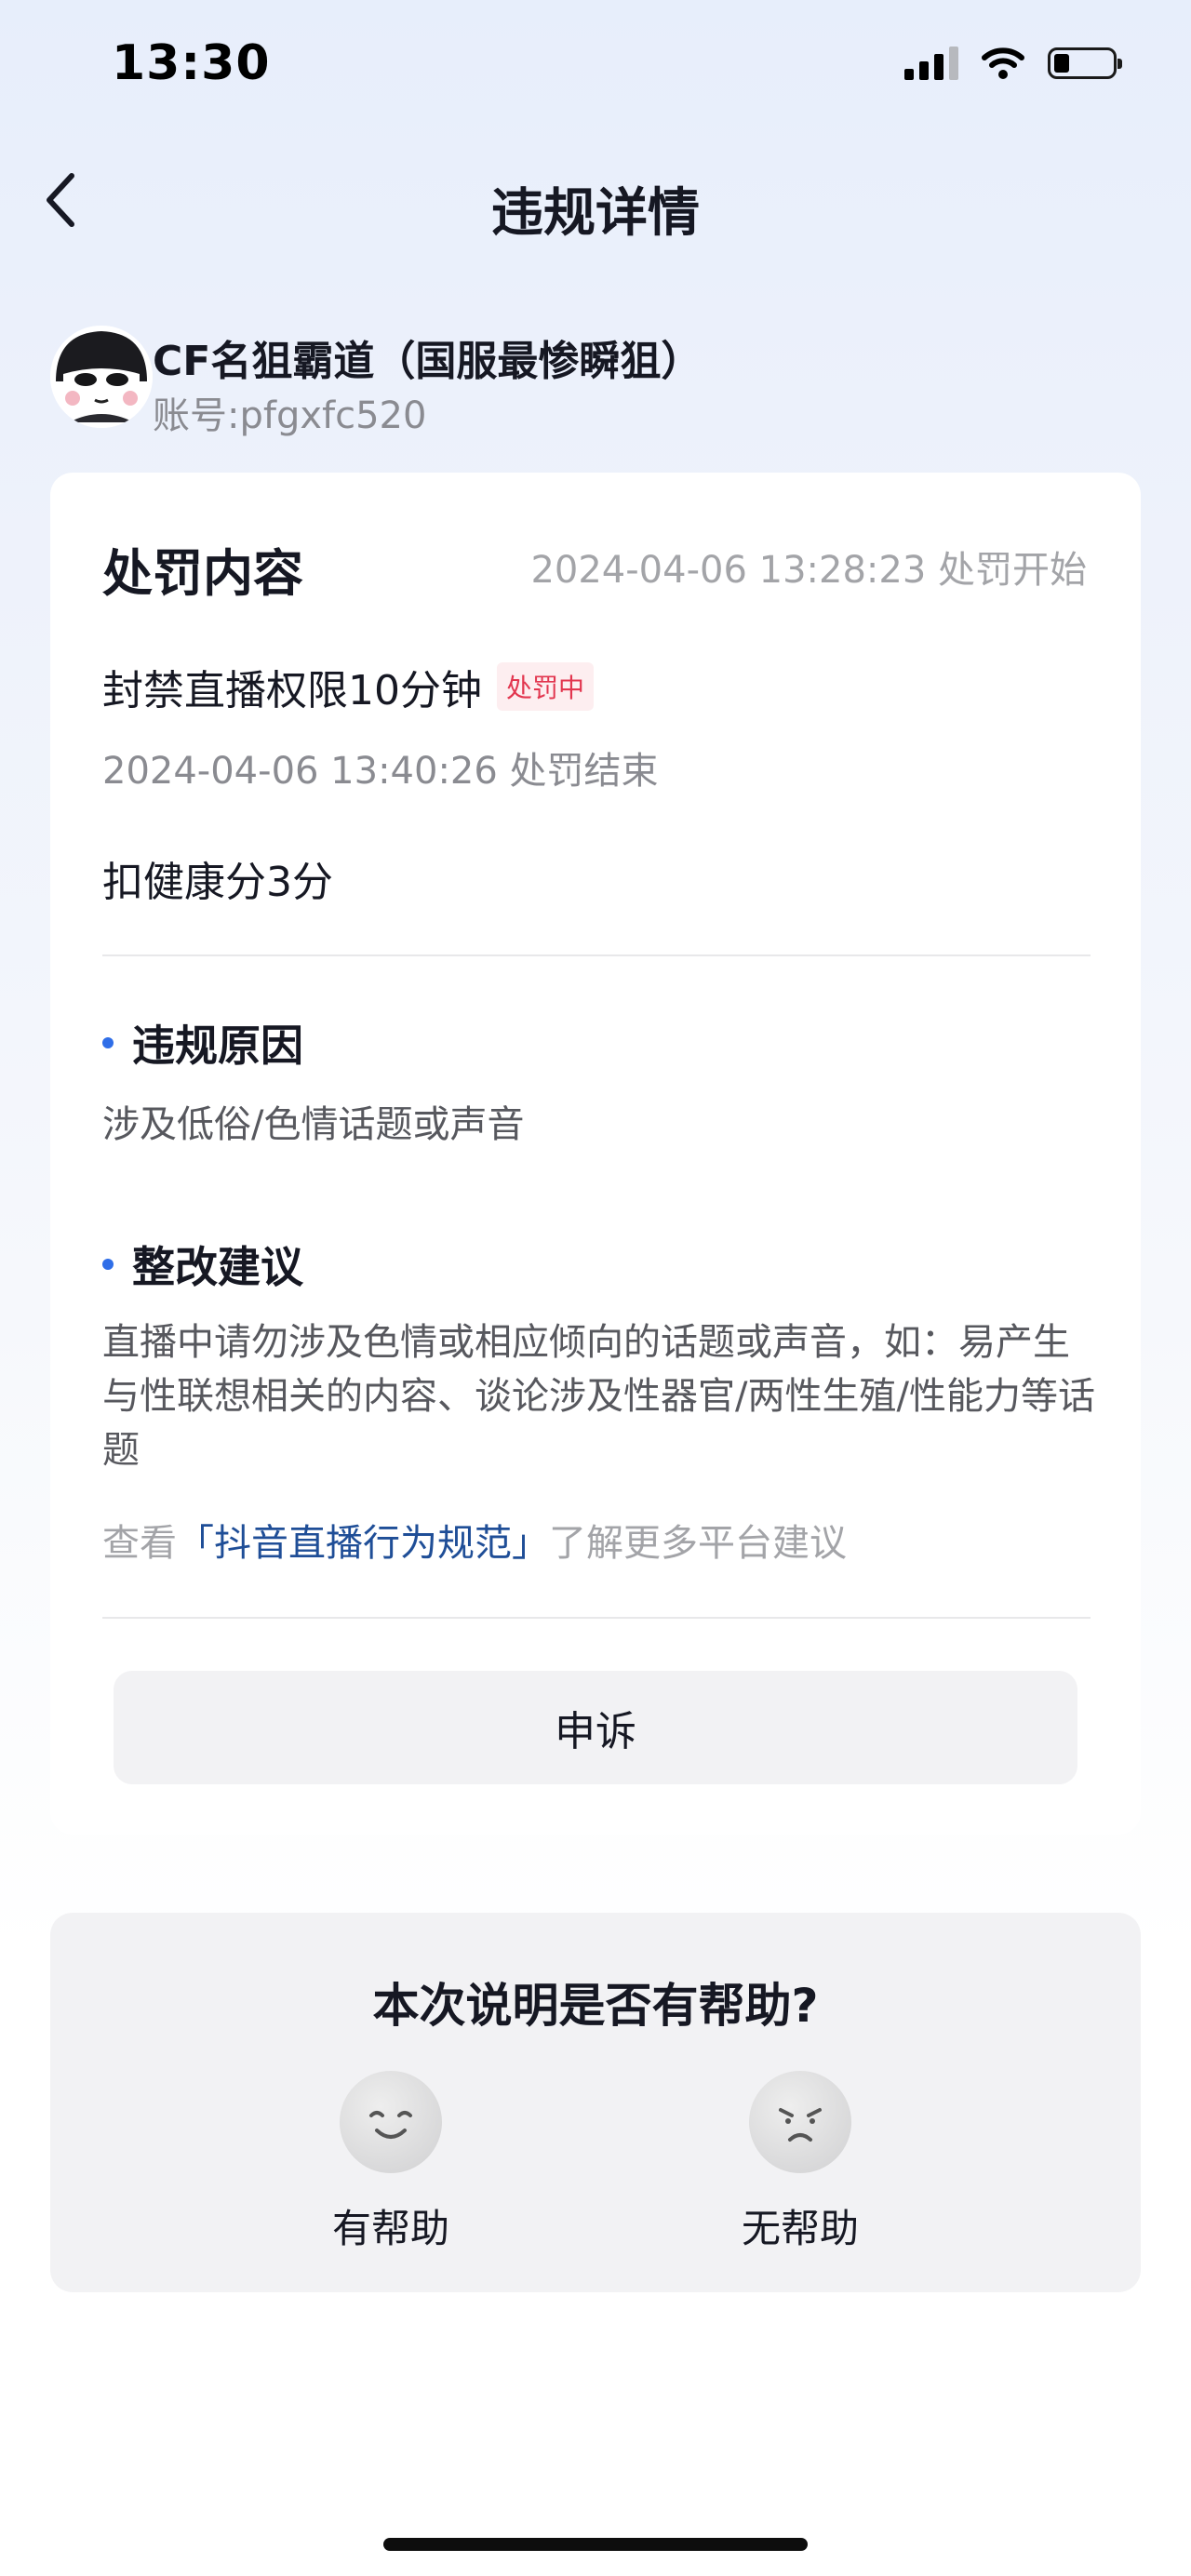 Image resolution: width=1191 pixels, height=2576 pixels. What do you see at coordinates (217, 1267) in the screenshot?
I see `suggestion-title-text: 整改建议` at bounding box center [217, 1267].